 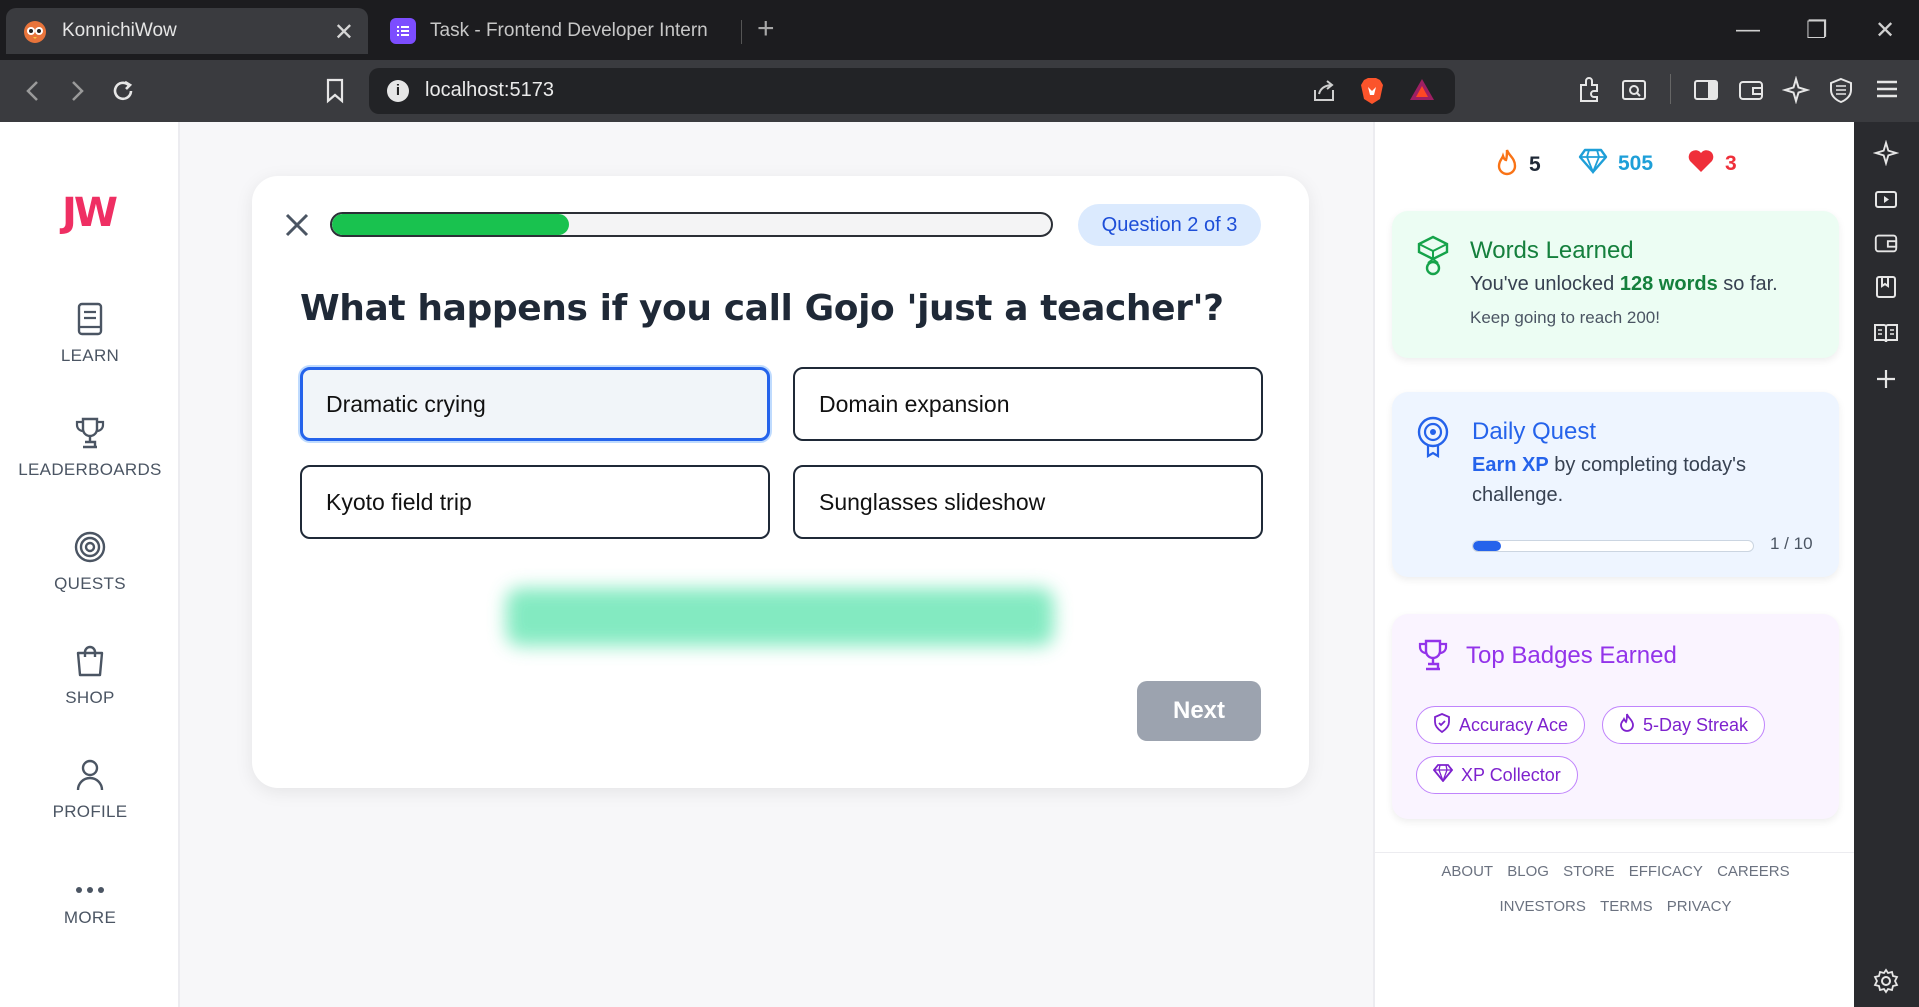 What do you see at coordinates (90, 790) in the screenshot?
I see `sidebar-item-profile: PROFILE` at bounding box center [90, 790].